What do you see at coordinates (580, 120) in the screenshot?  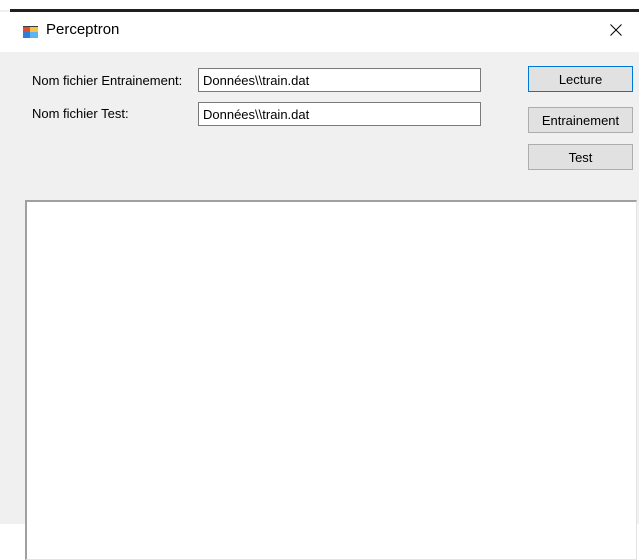 I see `train-button: Entrainement` at bounding box center [580, 120].